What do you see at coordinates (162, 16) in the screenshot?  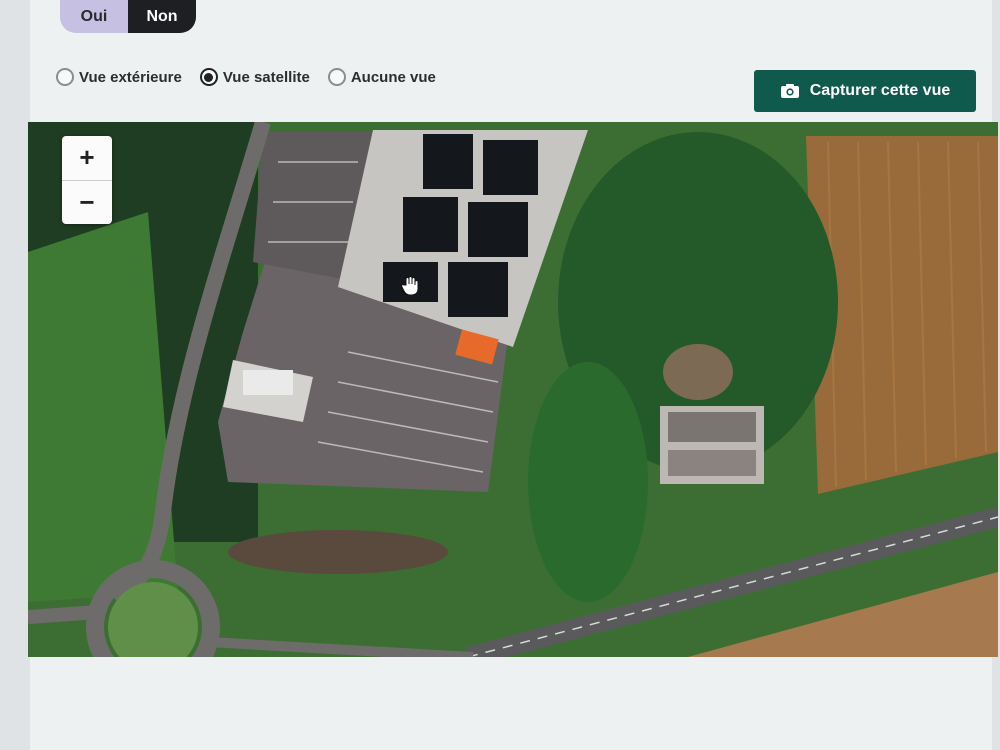 I see `toggle-non-button: Non` at bounding box center [162, 16].